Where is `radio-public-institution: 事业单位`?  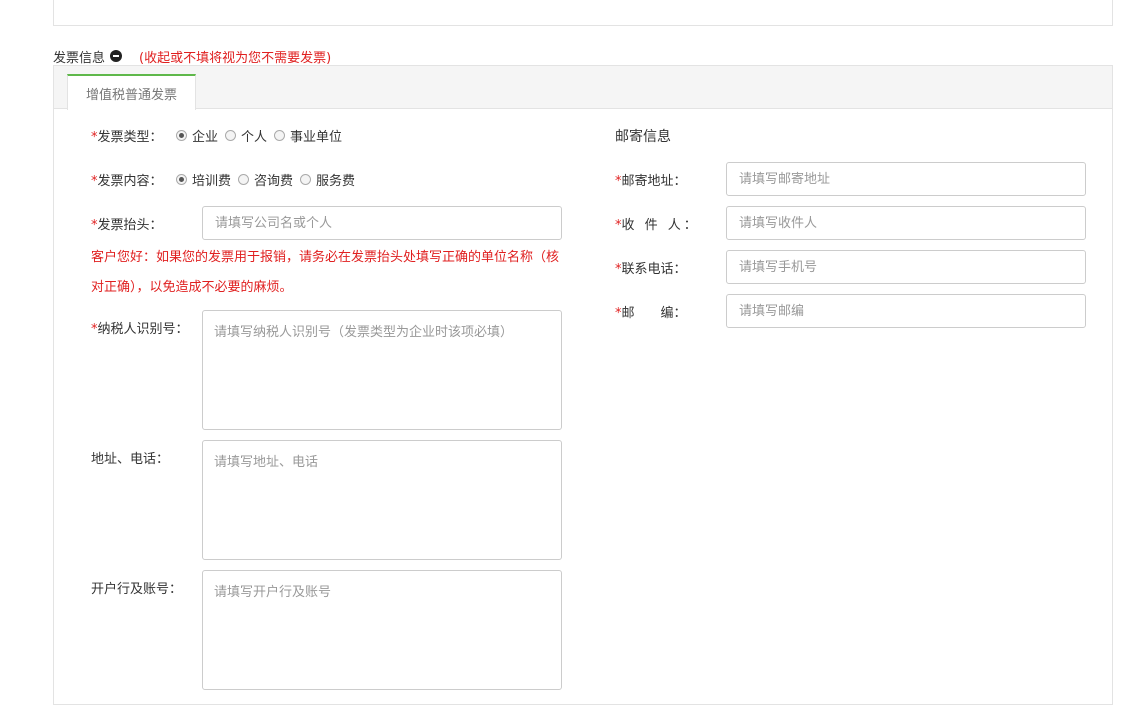 radio-public-institution: 事业单位 is located at coordinates (308, 135).